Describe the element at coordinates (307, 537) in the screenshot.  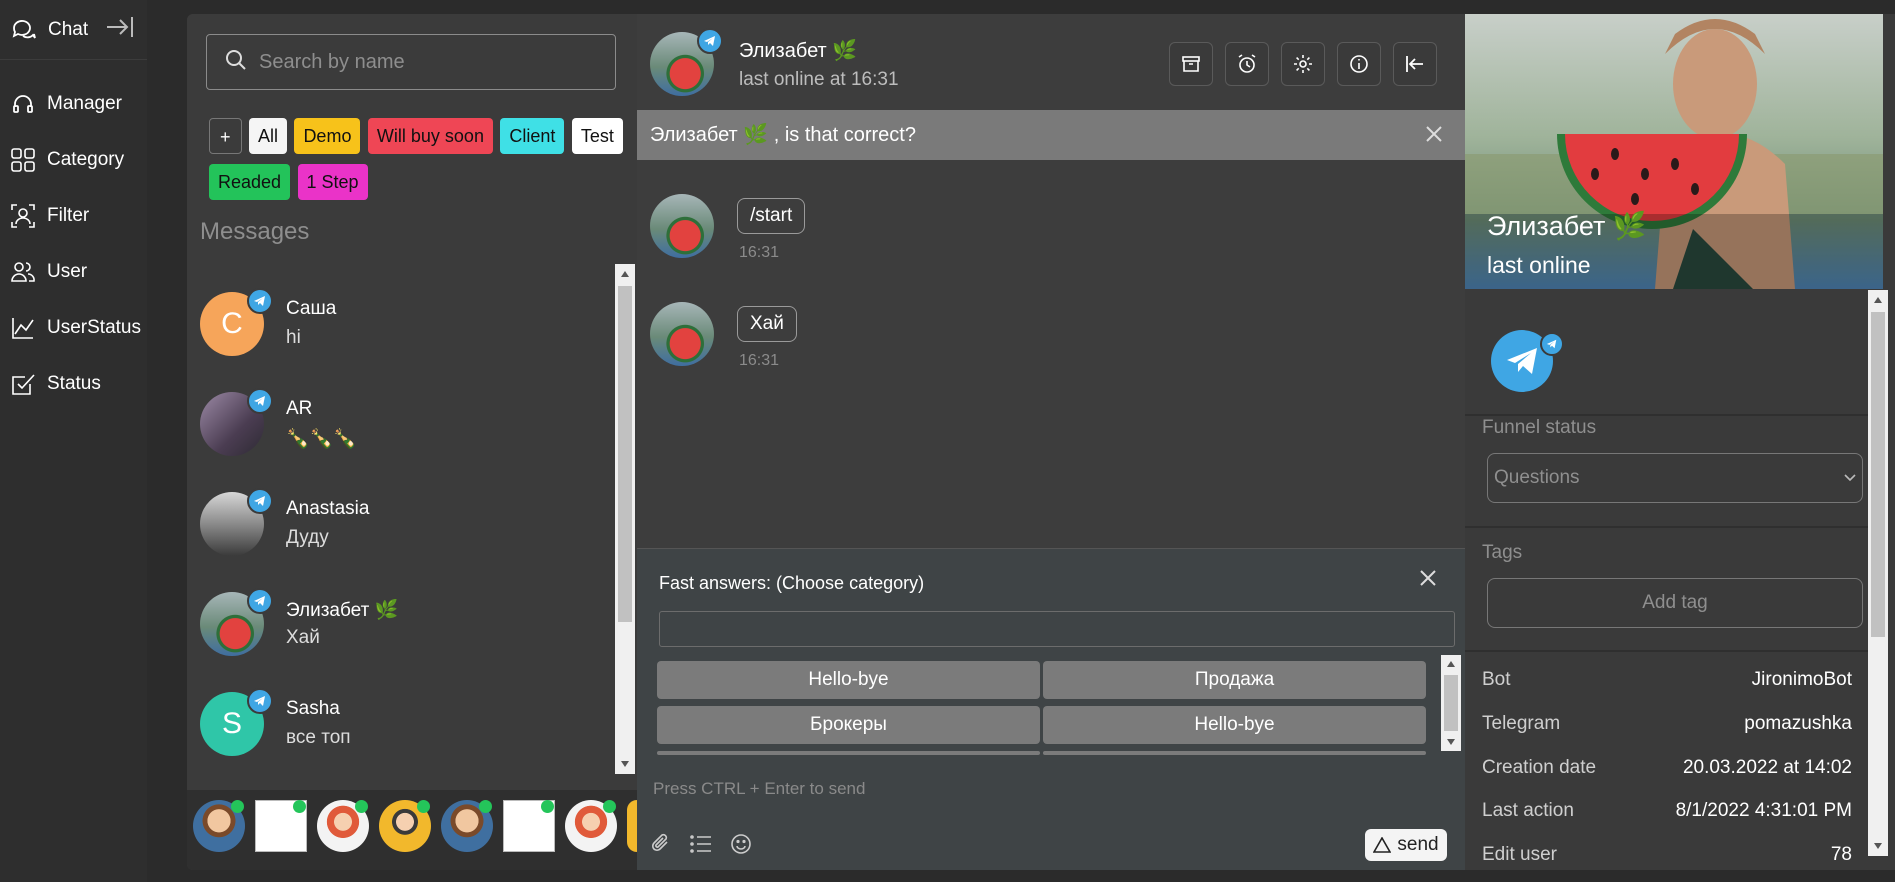
I see `chat-preview: Дуду` at that location.